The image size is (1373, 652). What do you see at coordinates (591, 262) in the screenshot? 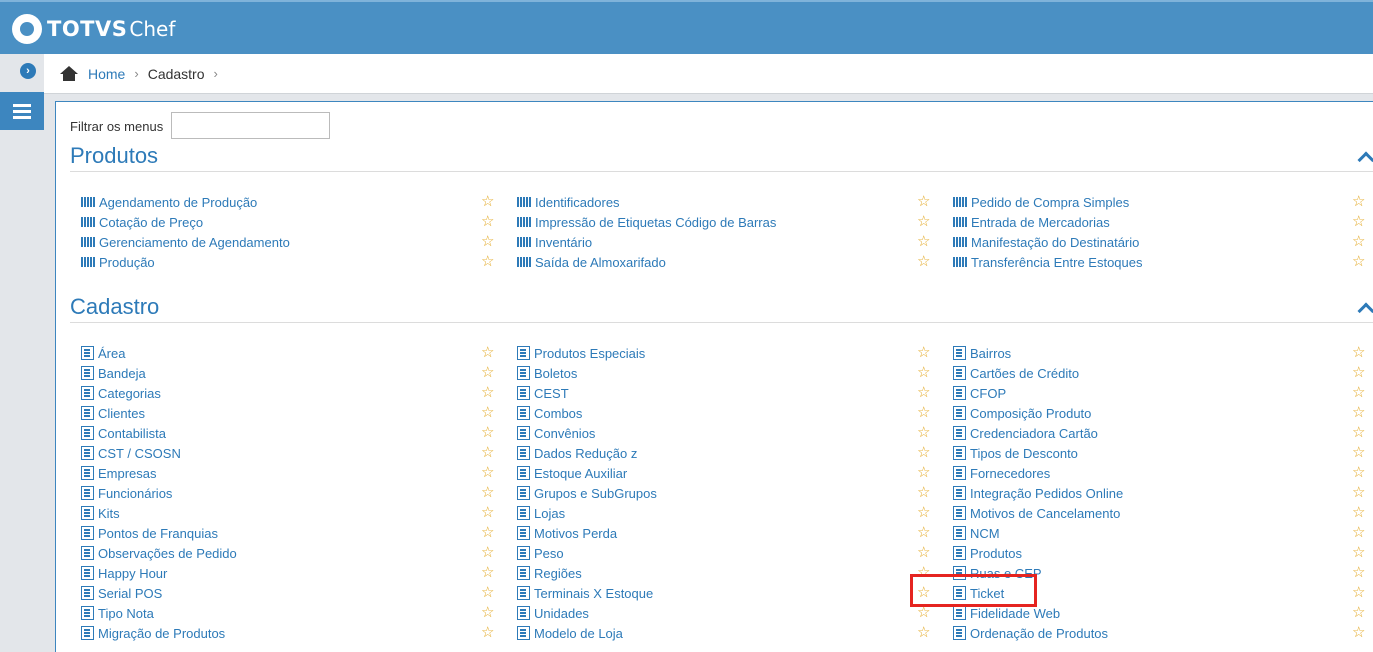
I see `menu-item: Saída de Almoxarifado` at bounding box center [591, 262].